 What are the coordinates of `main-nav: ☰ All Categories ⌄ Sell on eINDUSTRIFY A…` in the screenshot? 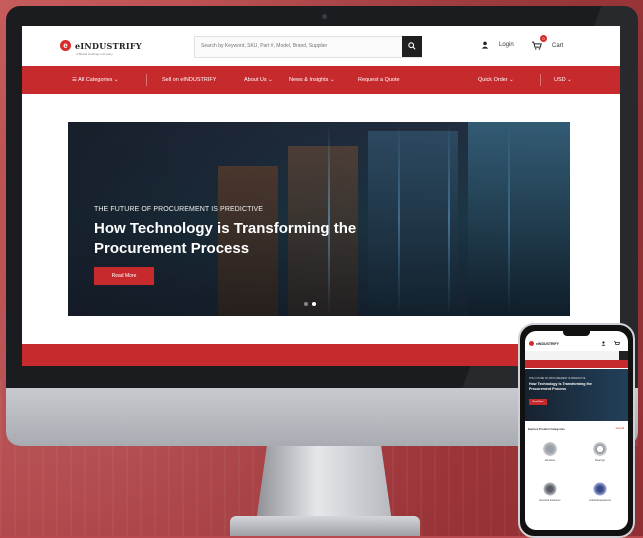 It's located at (321, 80).